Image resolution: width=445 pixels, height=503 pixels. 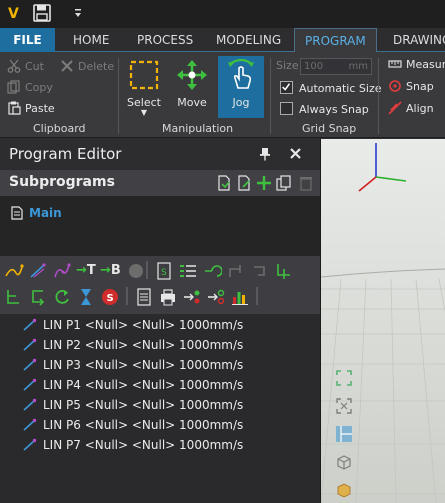 What do you see at coordinates (86, 271) in the screenshot?
I see `add-text-comment-icon: →T` at bounding box center [86, 271].